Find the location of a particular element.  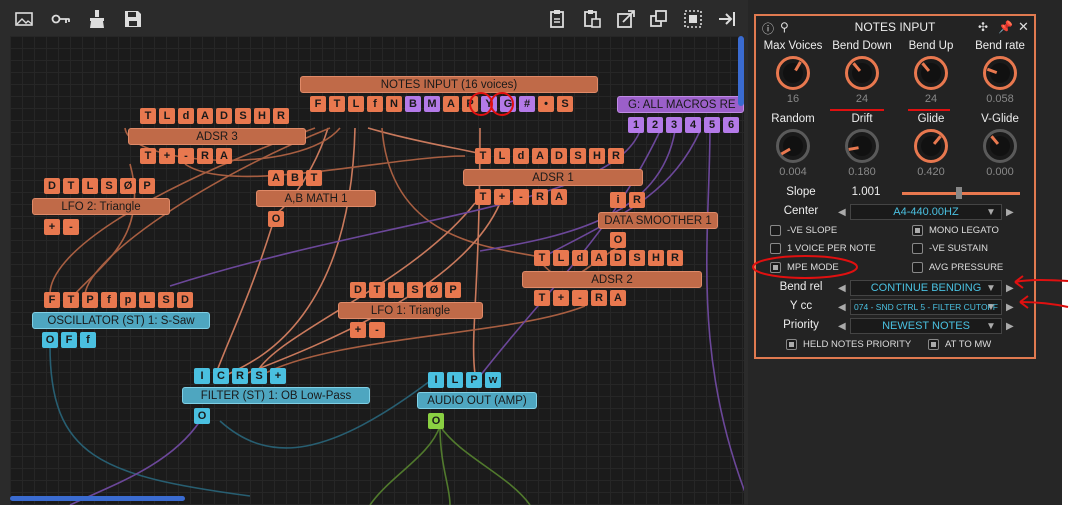

port: D is located at coordinates (358, 290).